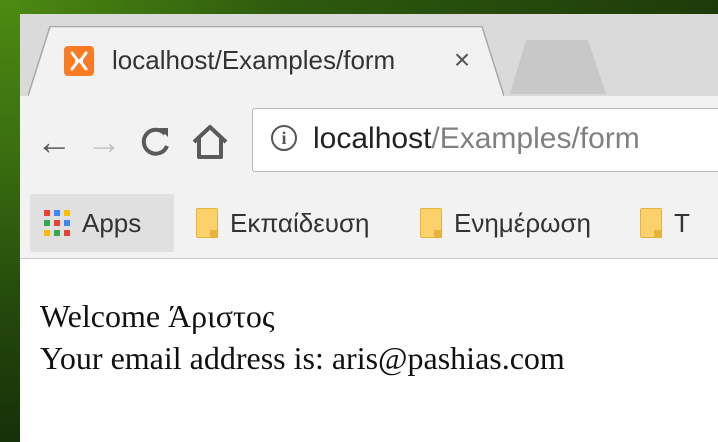 The image size is (718, 442). Describe the element at coordinates (284, 138) in the screenshot. I see `info-icon: i` at that location.